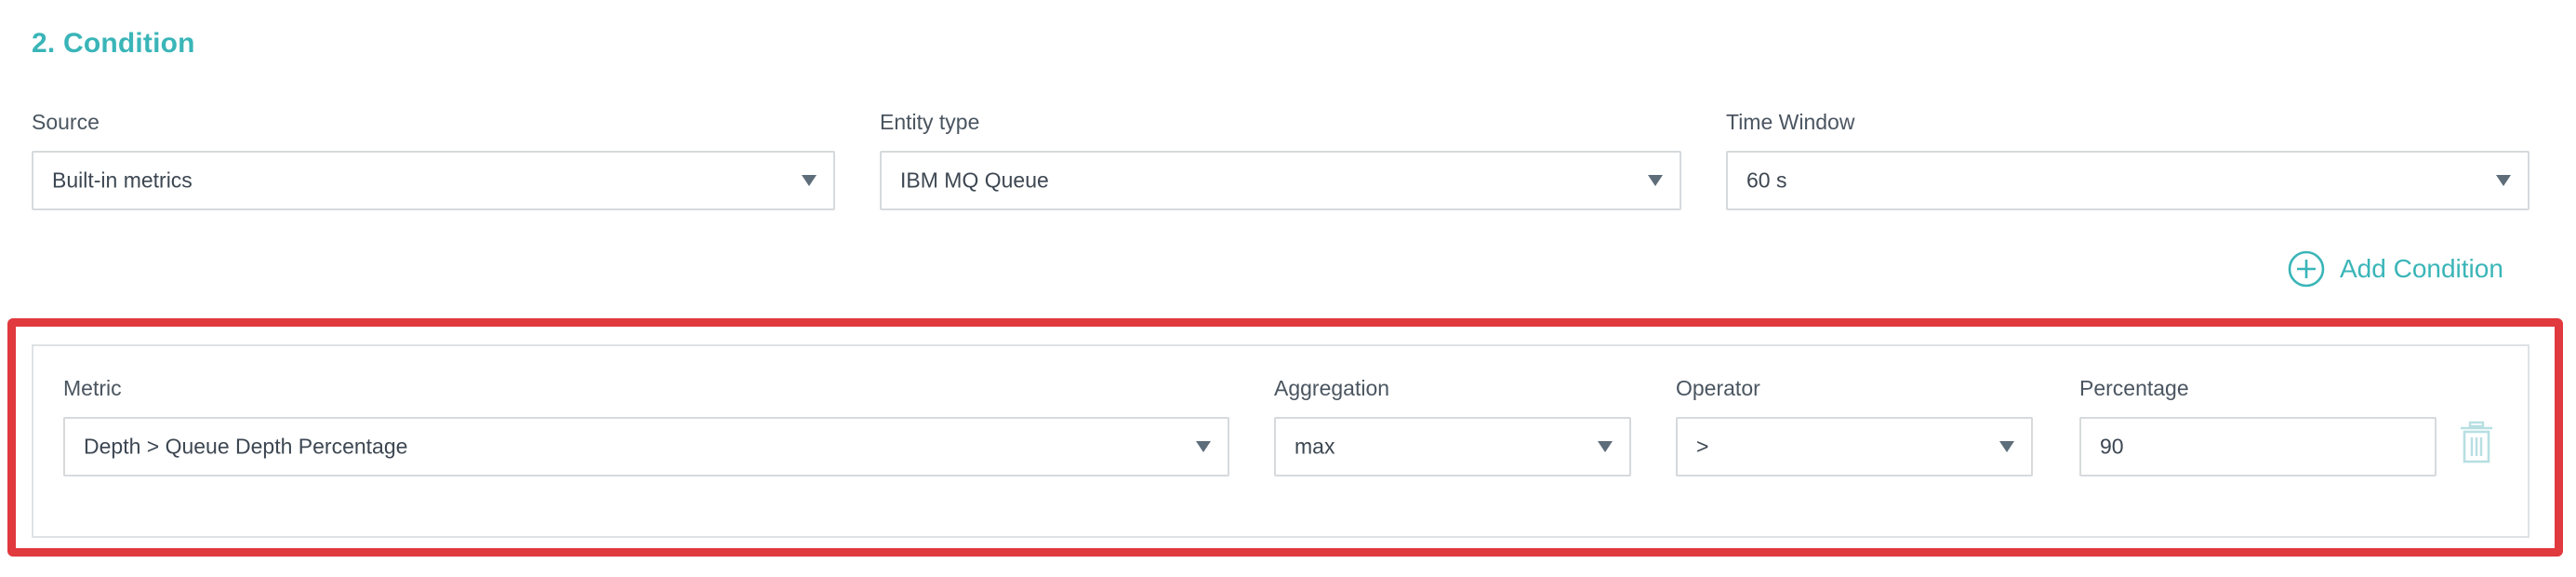 The width and height of the screenshot is (2576, 577). Describe the element at coordinates (2421, 269) in the screenshot. I see `add-condition-label: Add Condition` at that location.